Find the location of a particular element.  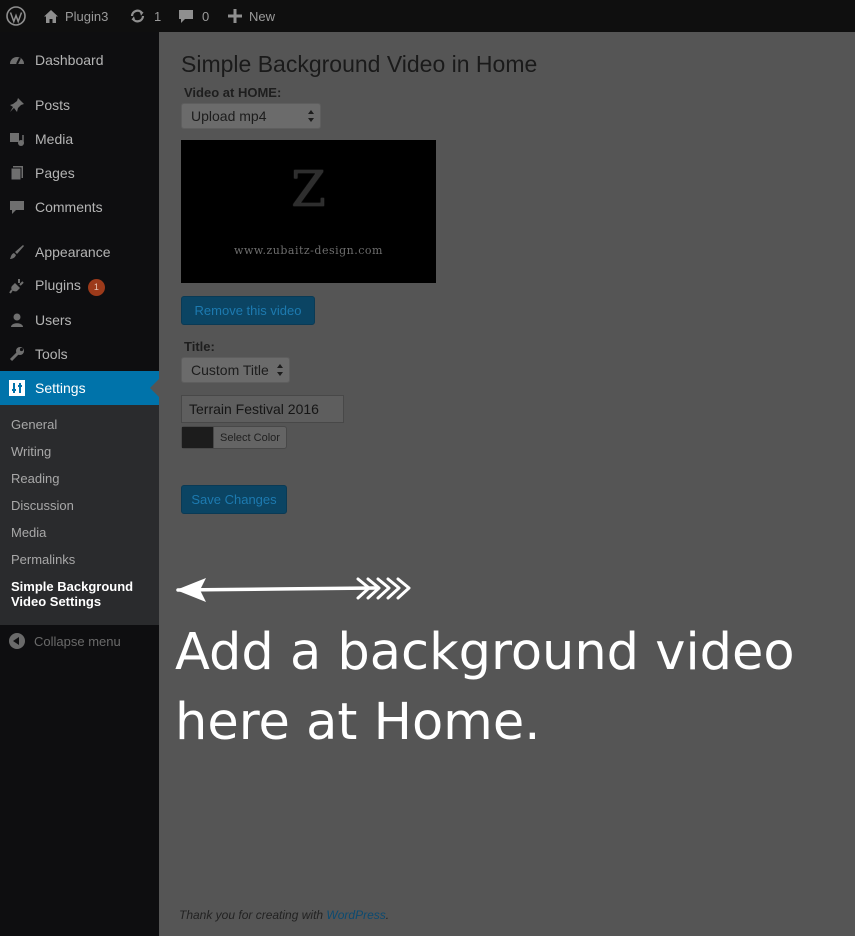

updates-icon is located at coordinates (137, 16).